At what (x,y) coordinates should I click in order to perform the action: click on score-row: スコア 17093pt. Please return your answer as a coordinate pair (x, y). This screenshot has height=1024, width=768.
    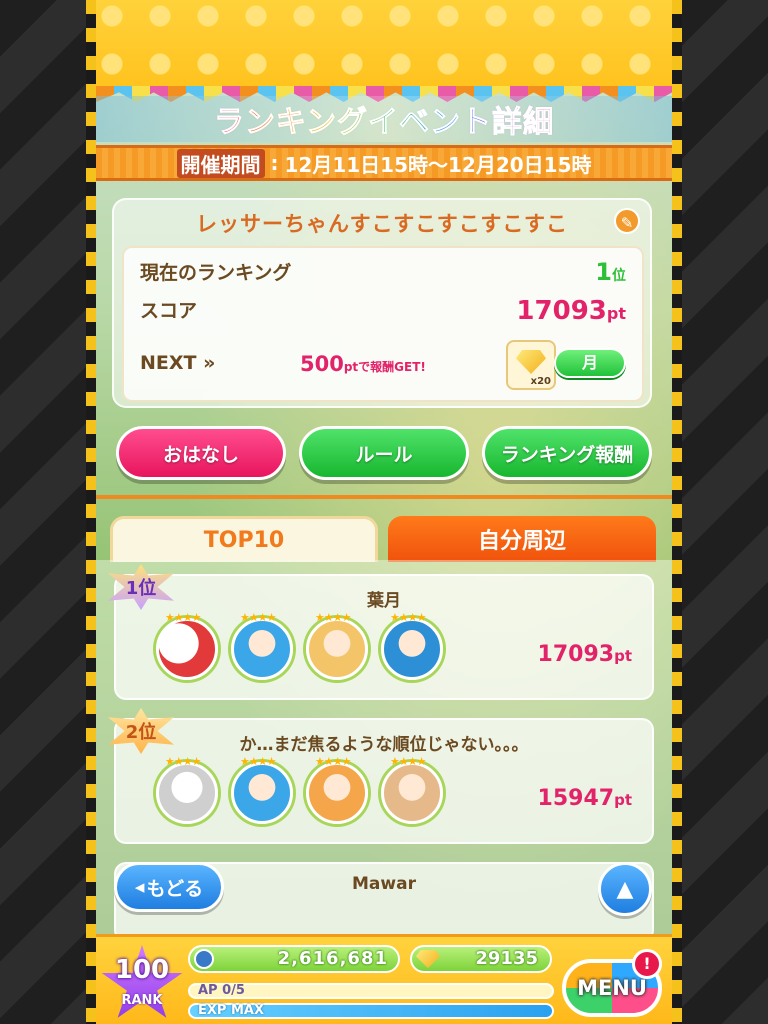
    Looking at the image, I should click on (383, 311).